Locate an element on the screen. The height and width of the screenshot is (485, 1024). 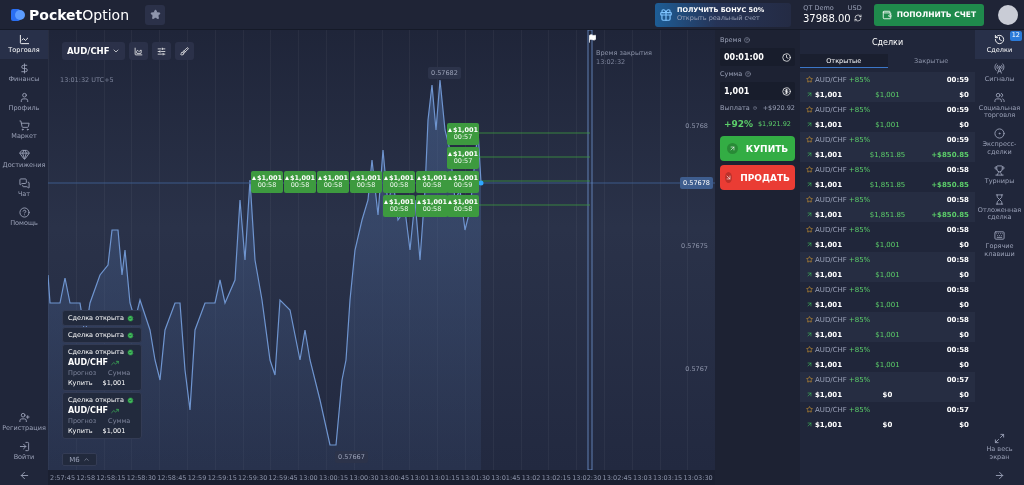
flag-icon is located at coordinates (592, 38).